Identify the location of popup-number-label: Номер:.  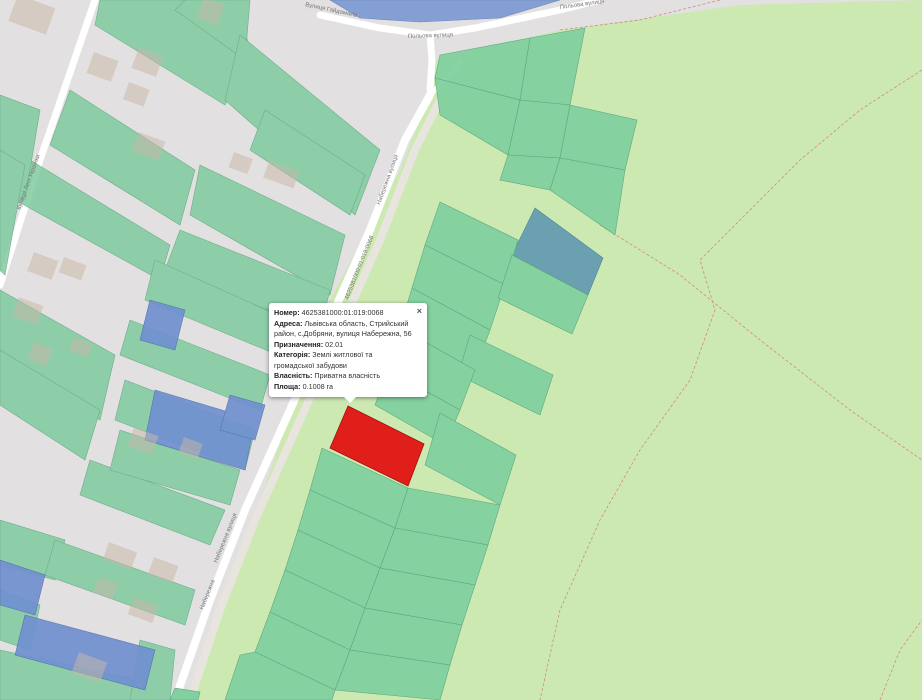
(287, 312).